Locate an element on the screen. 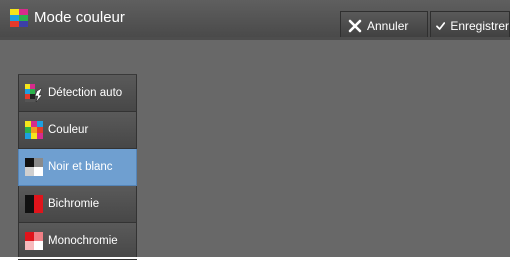  option-label: Monochromie is located at coordinates (83, 241).